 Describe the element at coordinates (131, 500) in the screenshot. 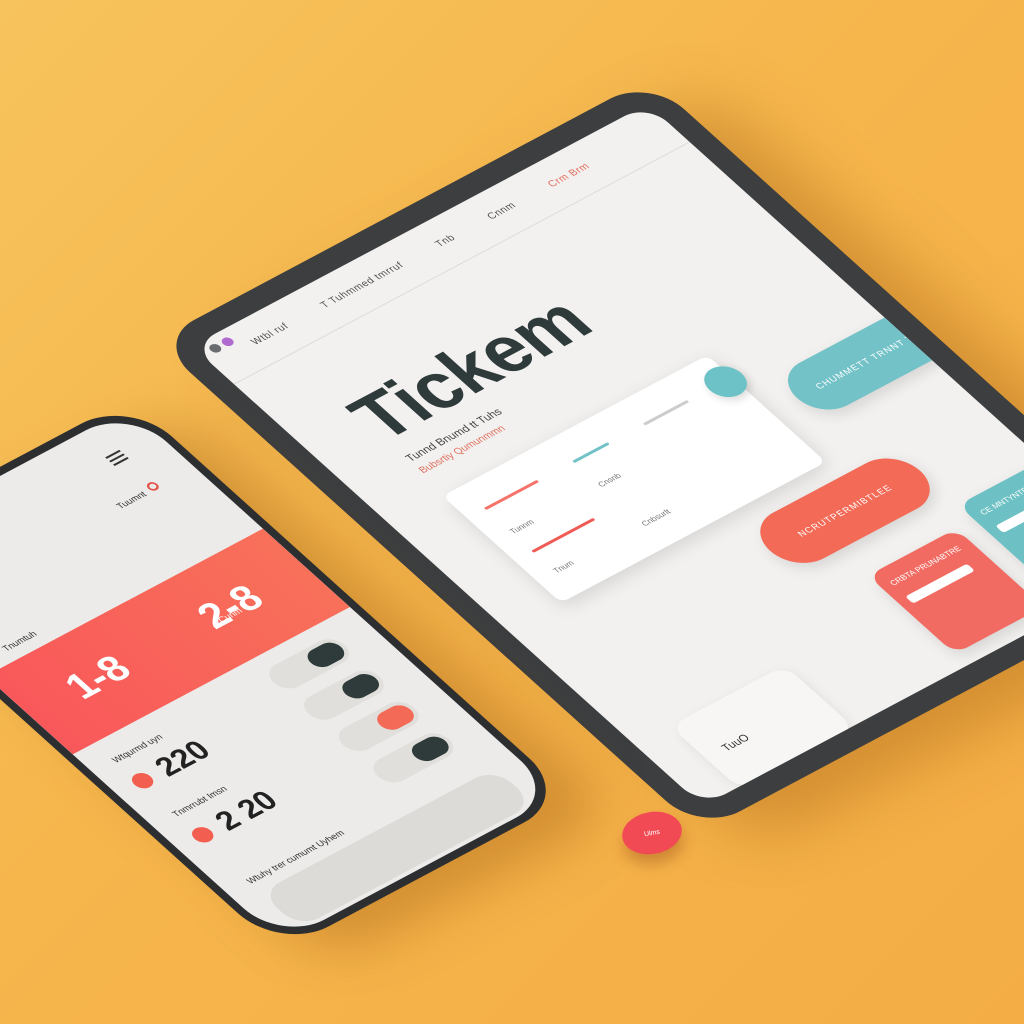

I see `top-label: Tuumnt` at that location.